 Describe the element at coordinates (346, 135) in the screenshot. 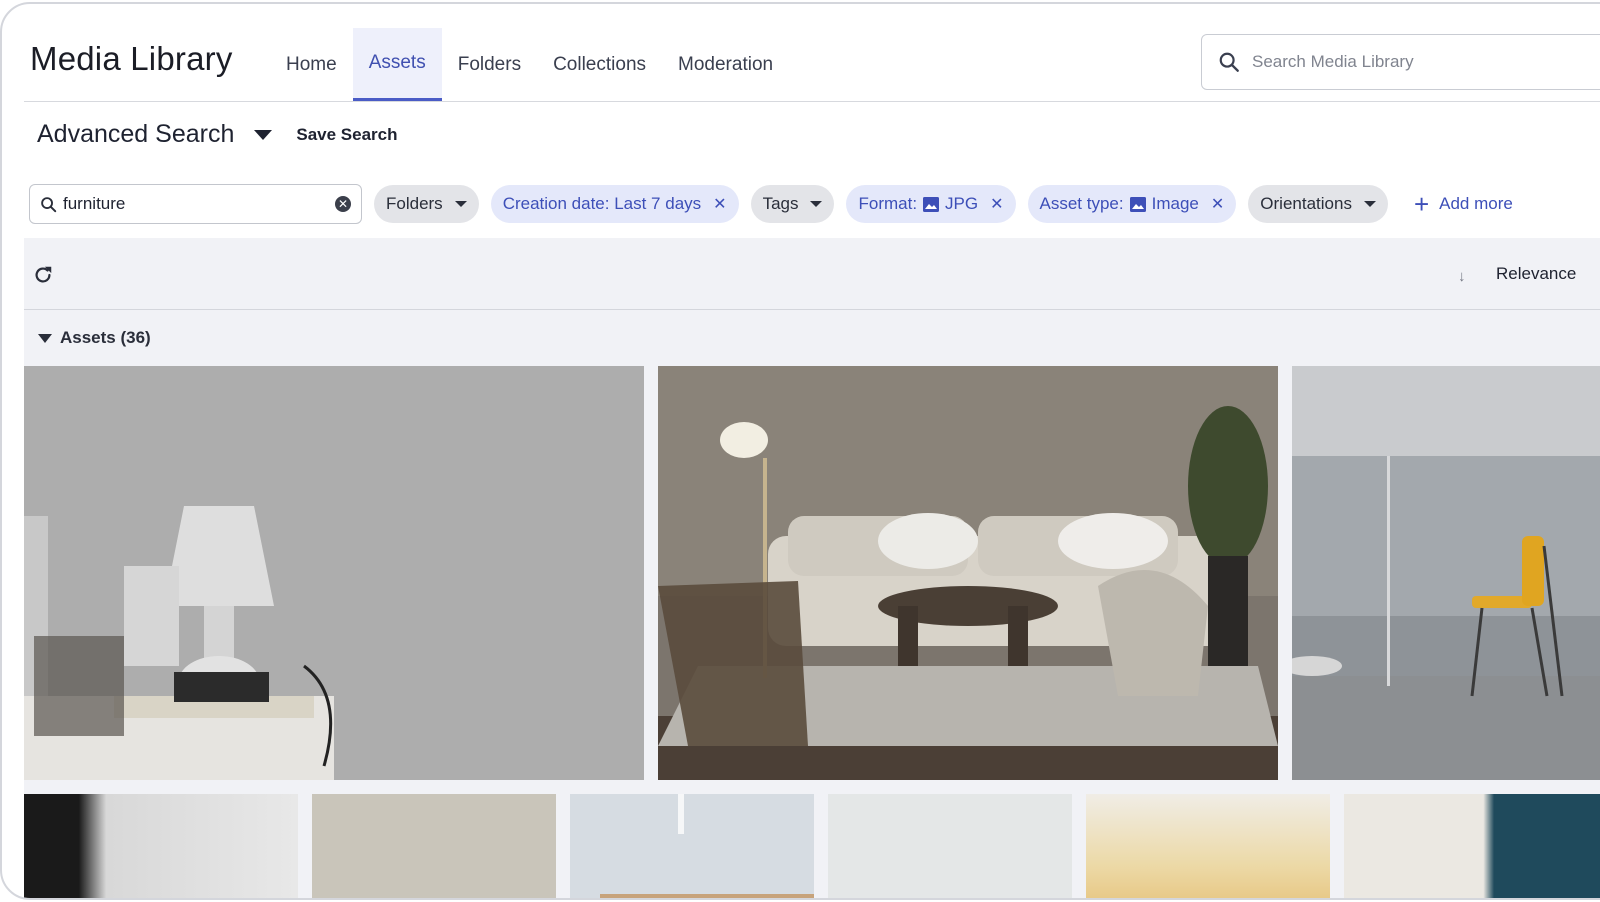

I see `save-search-button: Save Search` at that location.